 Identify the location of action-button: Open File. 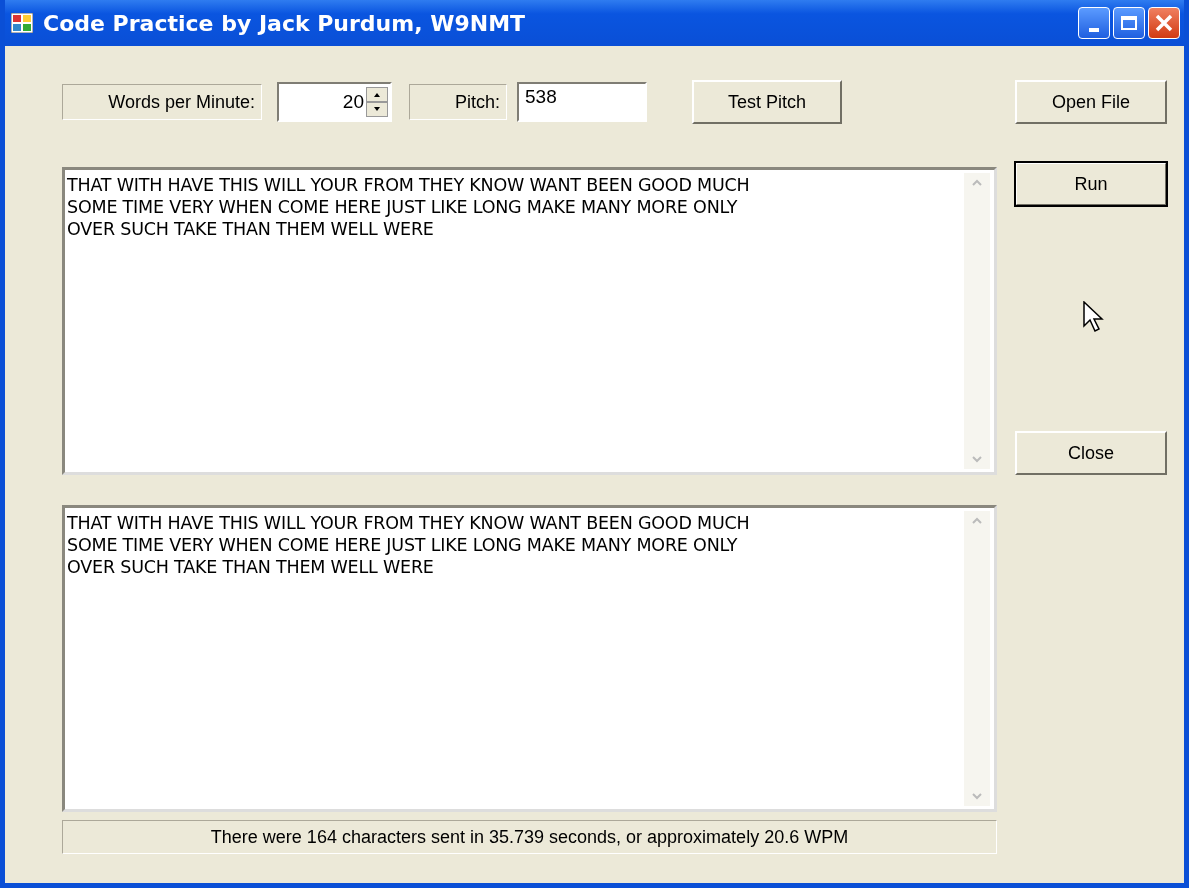
(1091, 102).